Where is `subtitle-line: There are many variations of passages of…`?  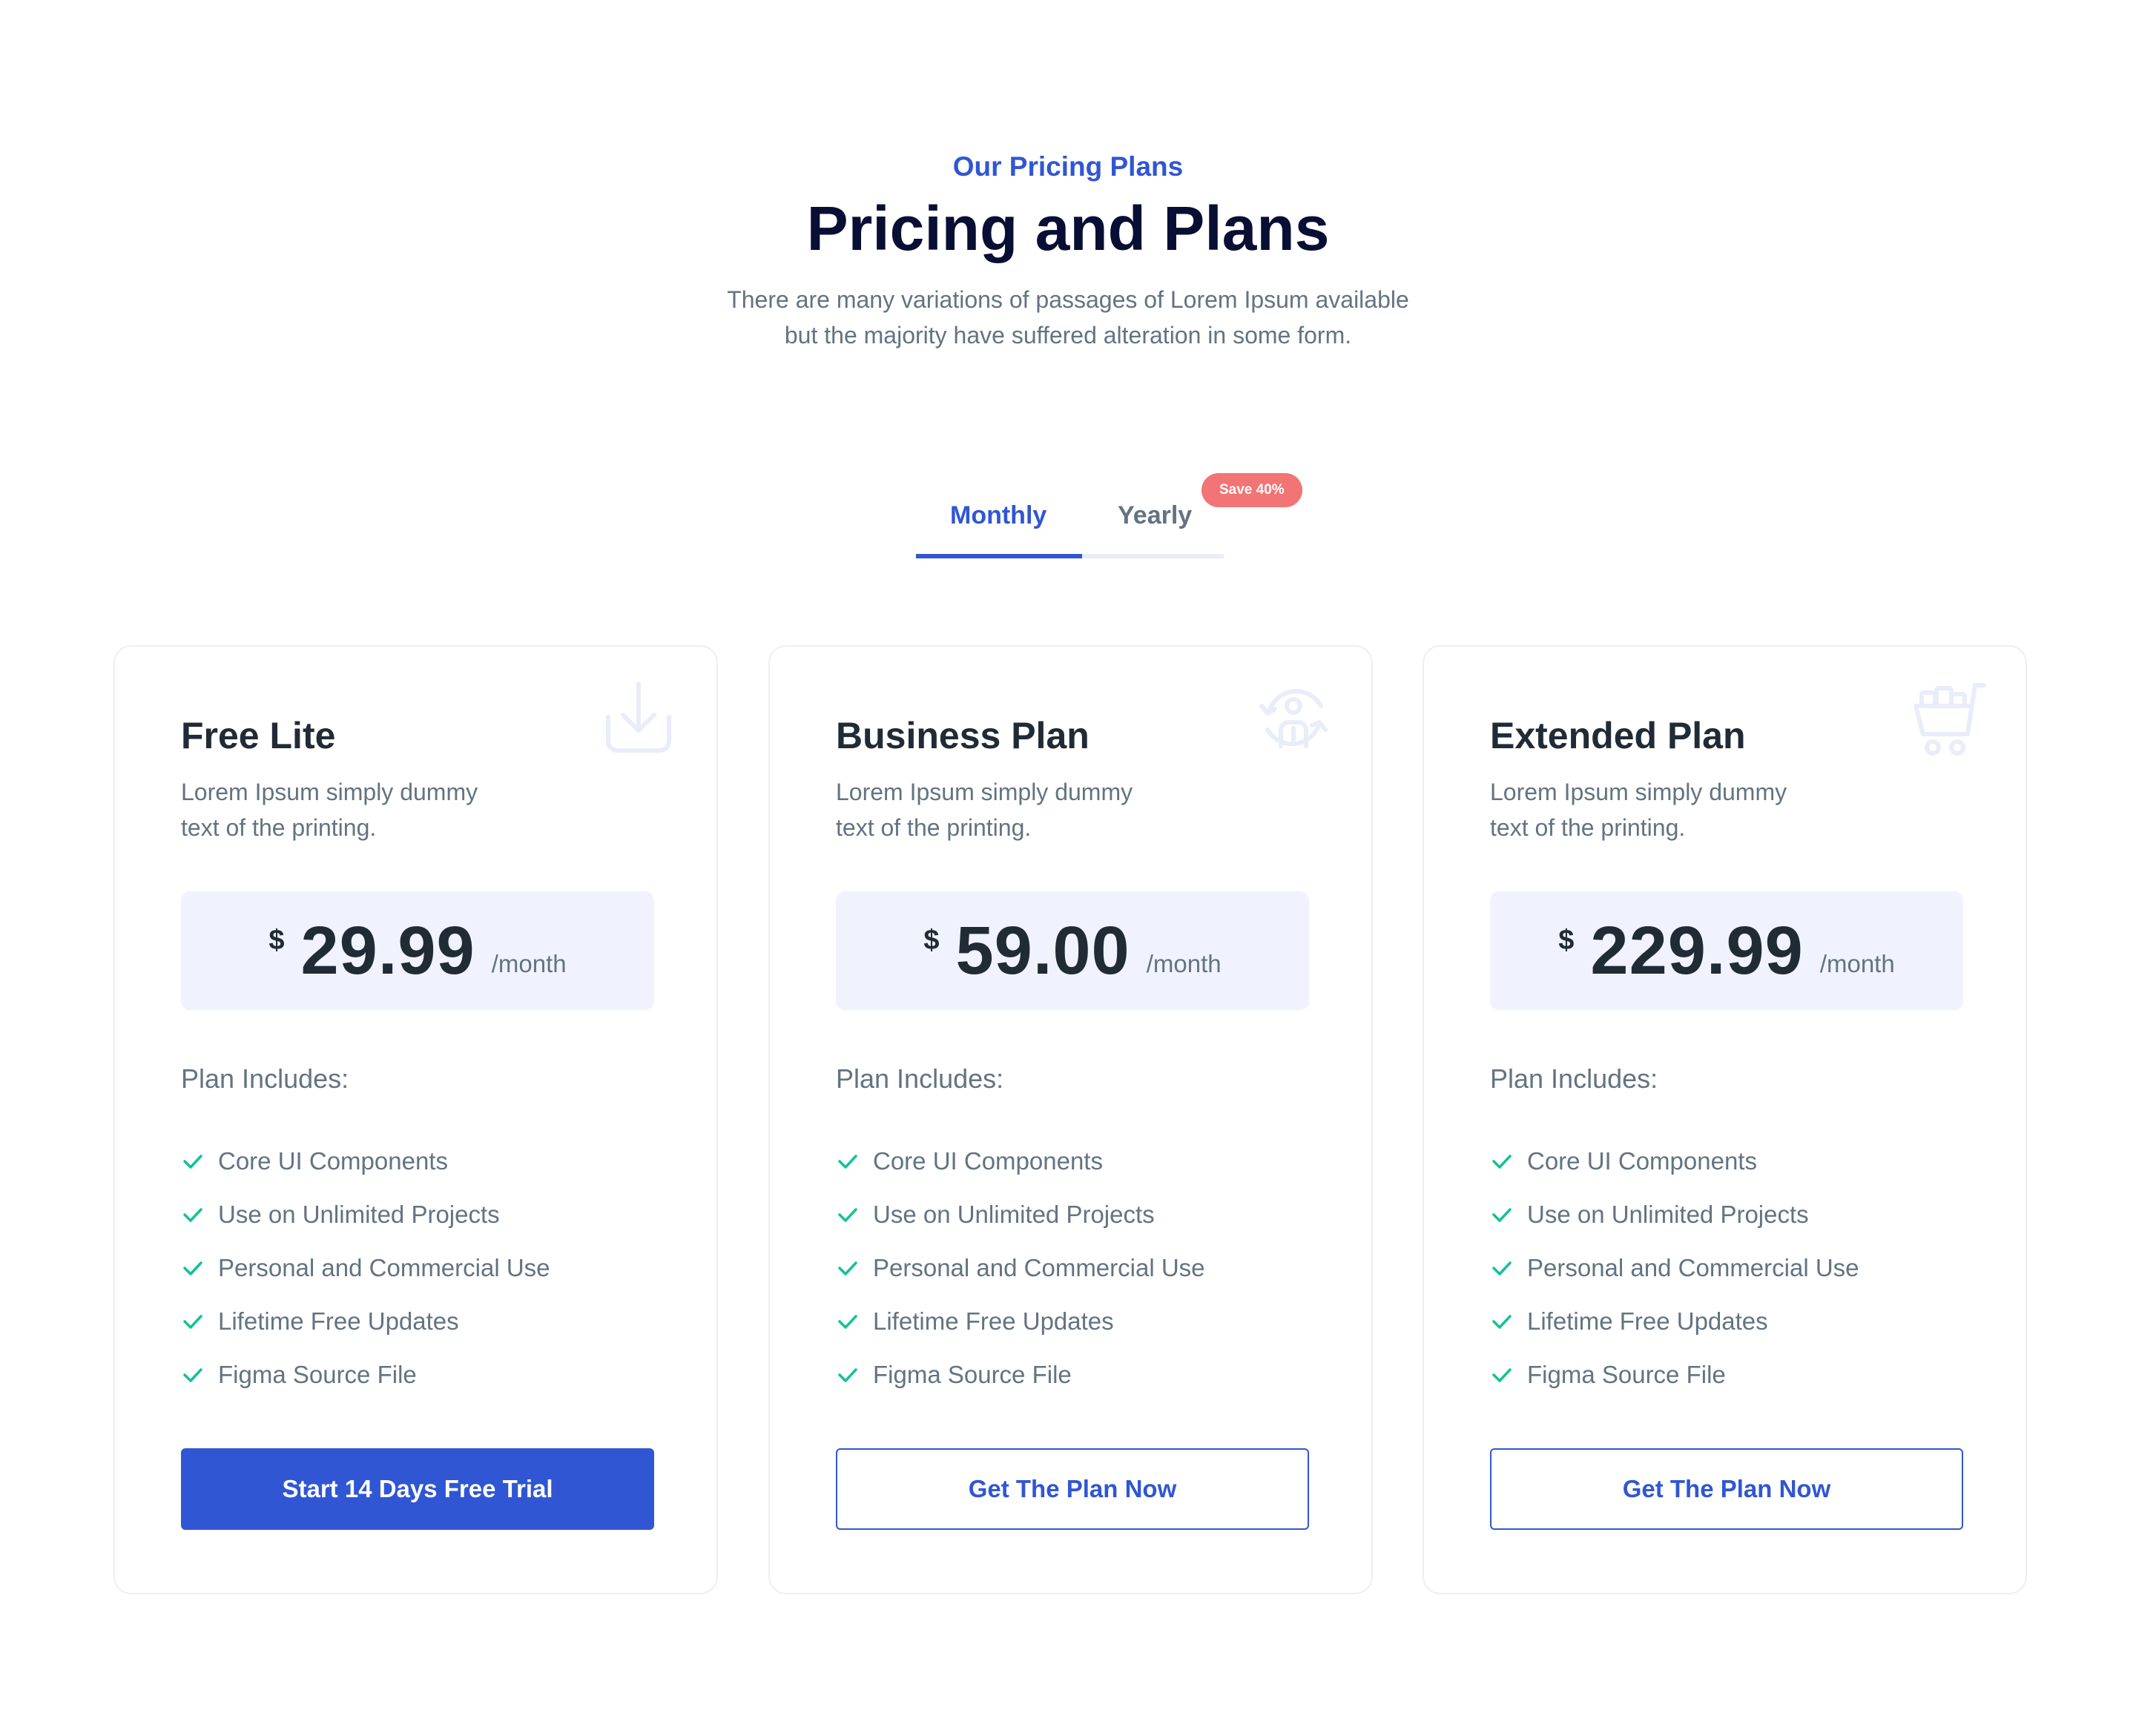 subtitle-line: There are many variations of passages of… is located at coordinates (1068, 300).